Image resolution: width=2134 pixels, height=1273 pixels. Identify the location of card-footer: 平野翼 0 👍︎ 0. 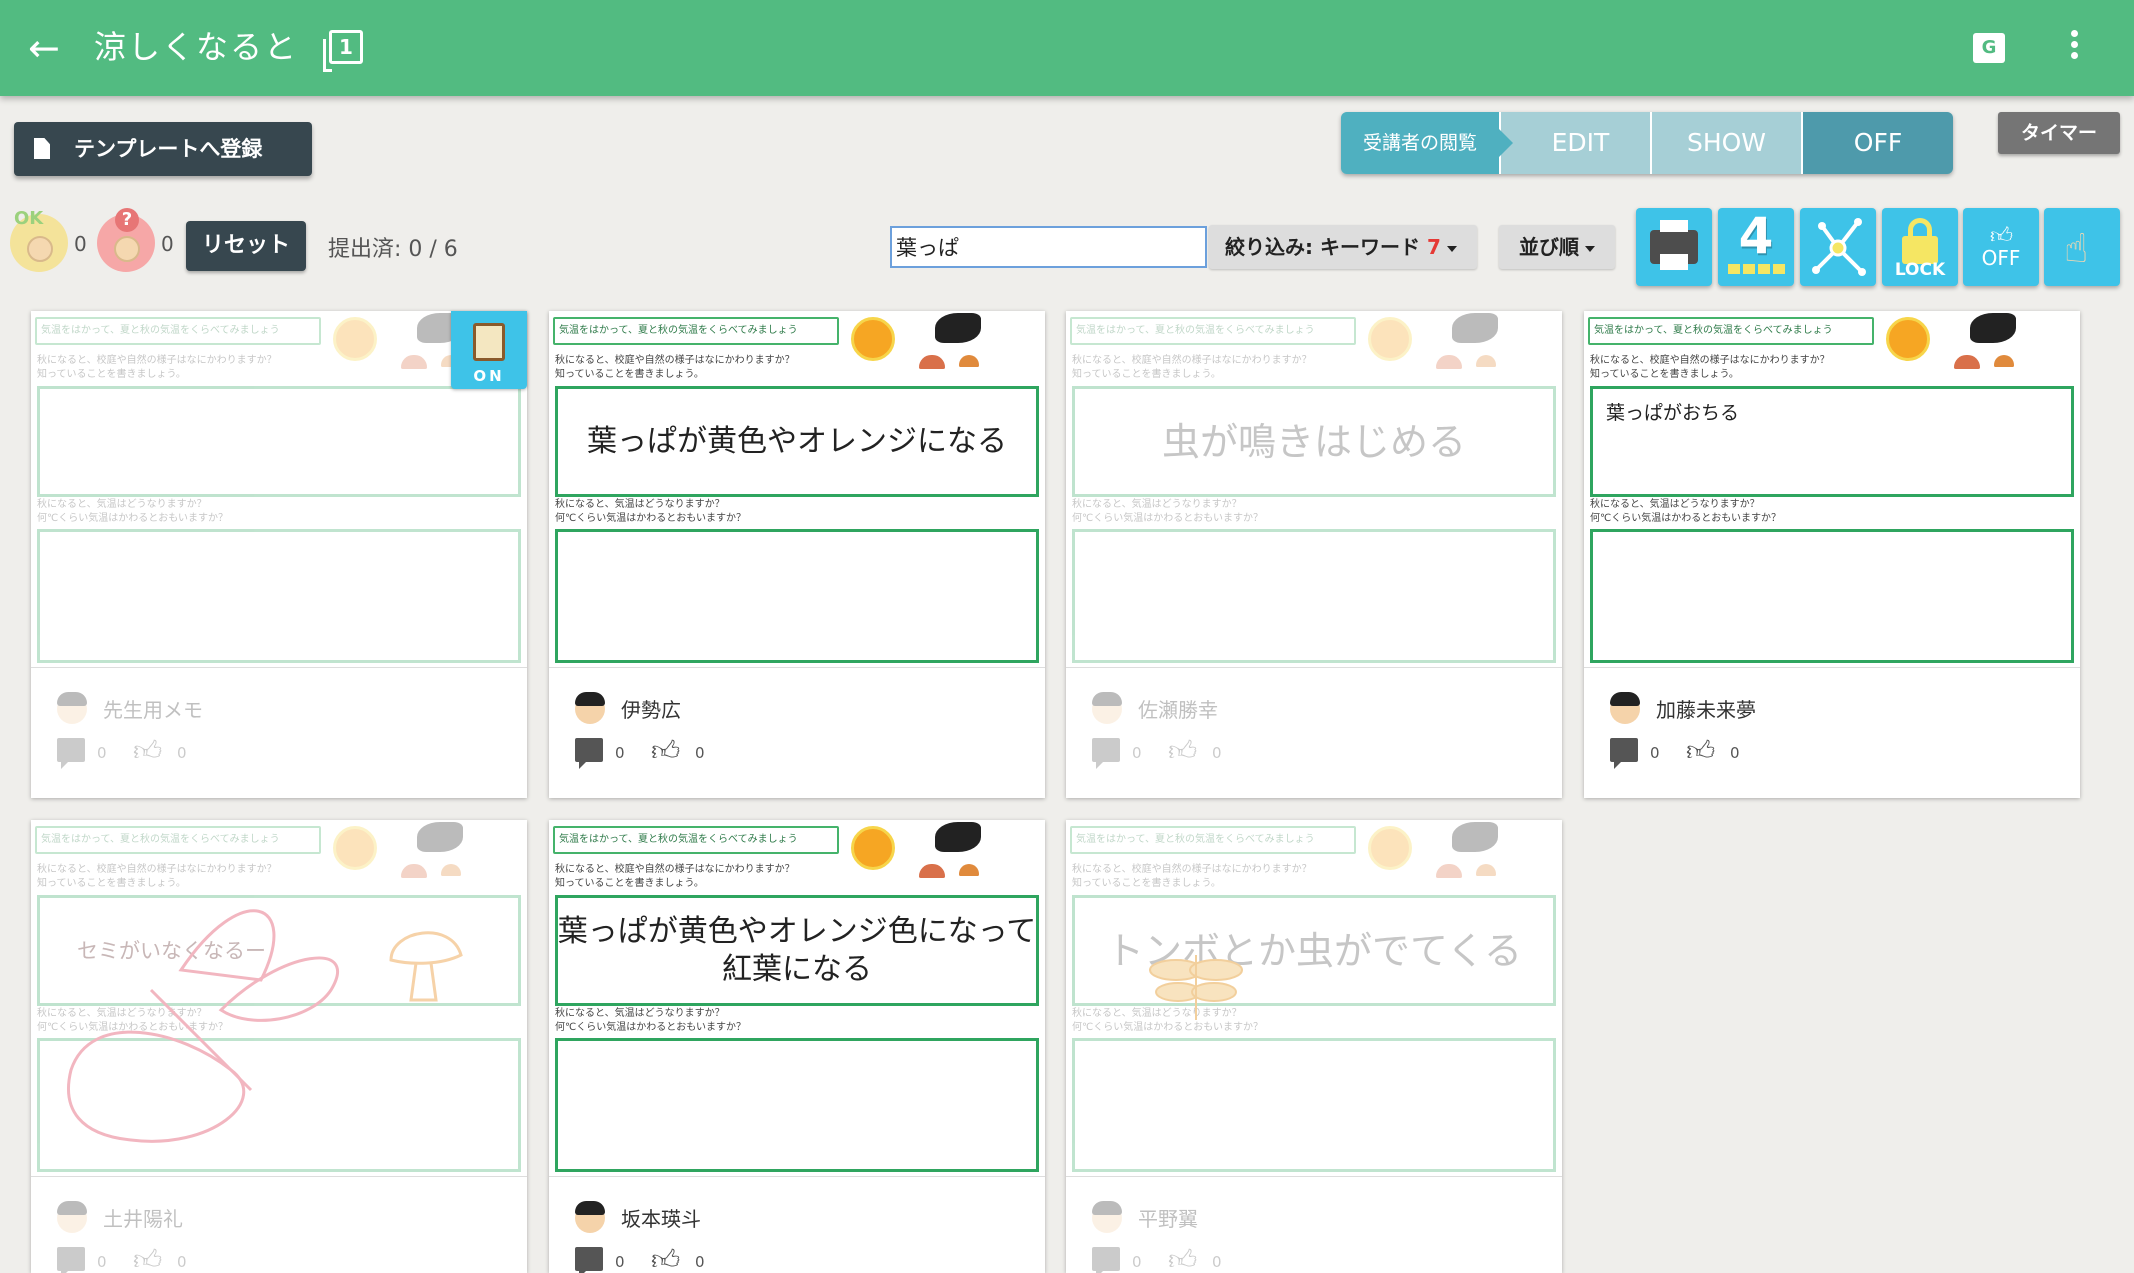
(1314, 1224).